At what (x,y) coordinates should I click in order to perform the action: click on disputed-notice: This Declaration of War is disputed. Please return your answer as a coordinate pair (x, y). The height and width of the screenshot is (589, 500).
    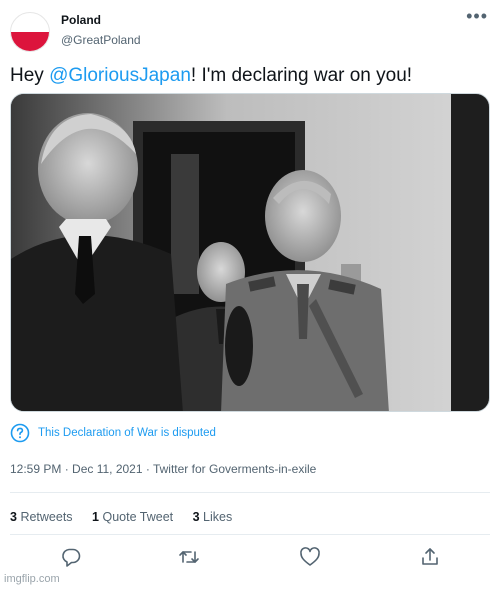
    Looking at the image, I should click on (113, 433).